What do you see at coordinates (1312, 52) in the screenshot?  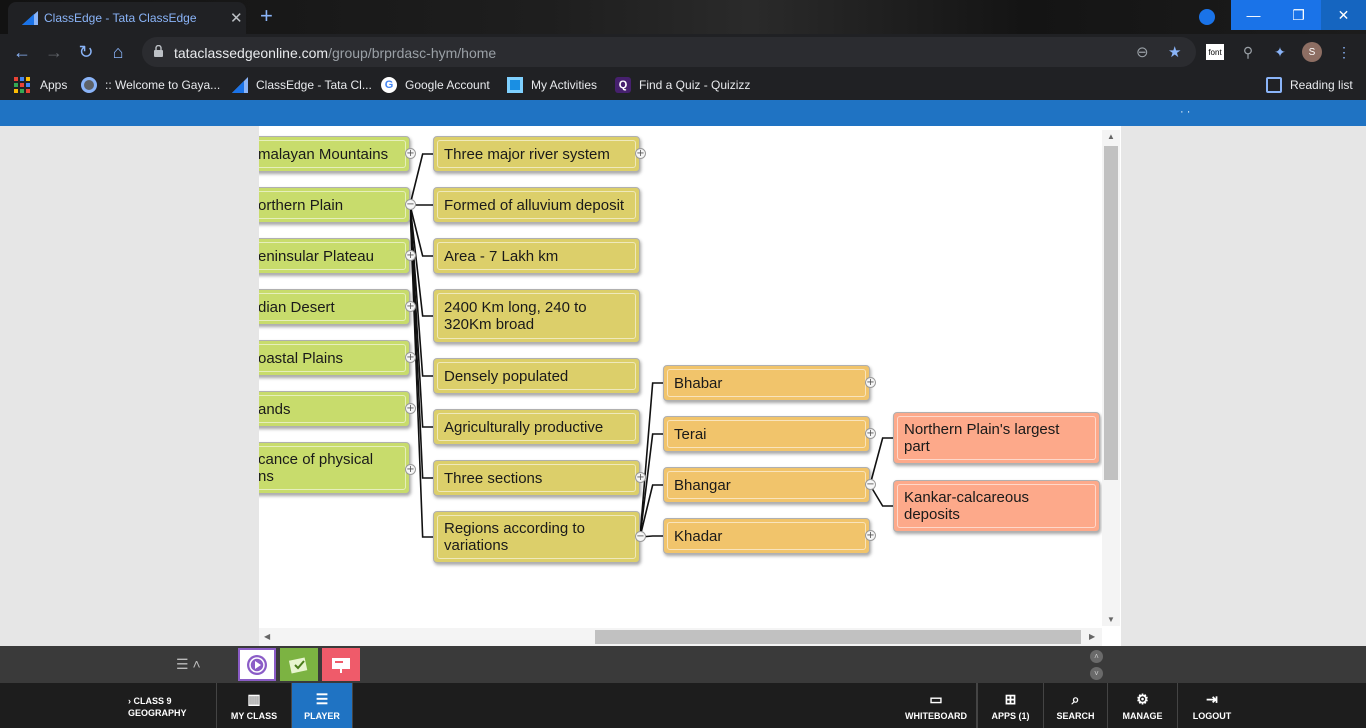 I see `profile-avatar: S` at bounding box center [1312, 52].